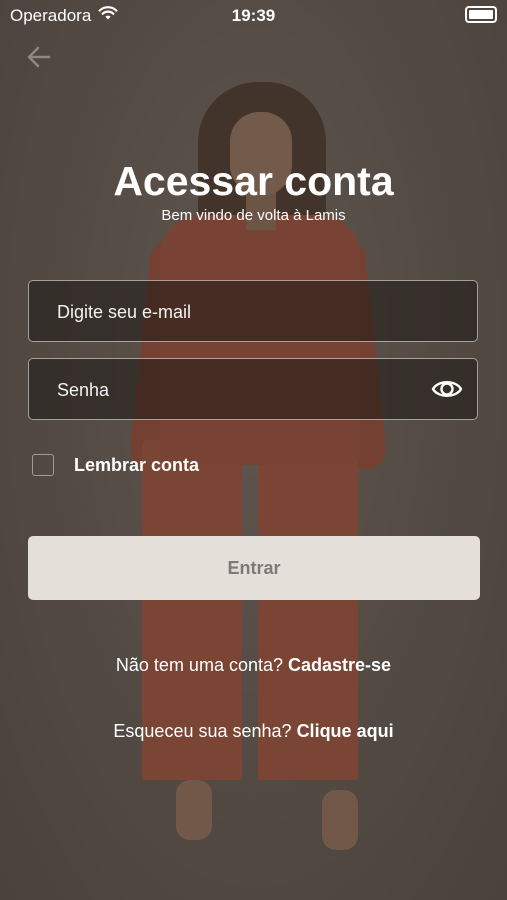 Image resolution: width=507 pixels, height=900 pixels. I want to click on forgot-password-row: Esqueceu sua senha? Clique aqui, so click(253, 731).